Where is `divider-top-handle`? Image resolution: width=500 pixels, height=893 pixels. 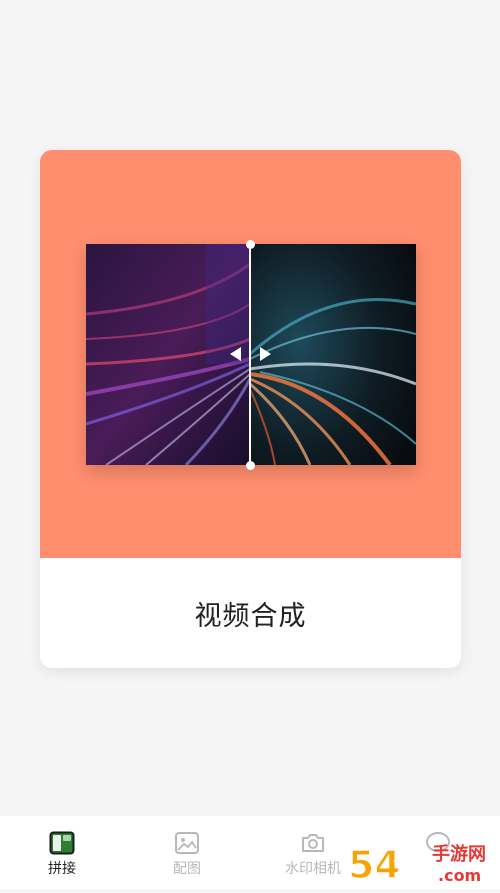 divider-top-handle is located at coordinates (250, 244).